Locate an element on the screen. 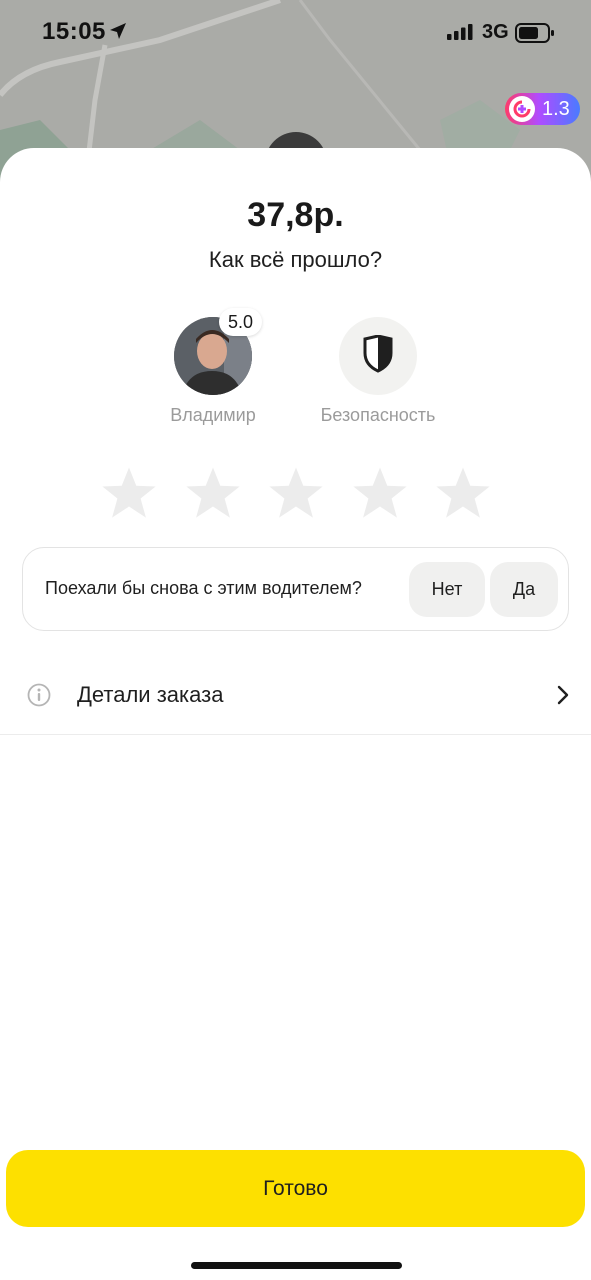 Image resolution: width=591 pixels, height=1280 pixels. star-1-icon is located at coordinates (129, 493).